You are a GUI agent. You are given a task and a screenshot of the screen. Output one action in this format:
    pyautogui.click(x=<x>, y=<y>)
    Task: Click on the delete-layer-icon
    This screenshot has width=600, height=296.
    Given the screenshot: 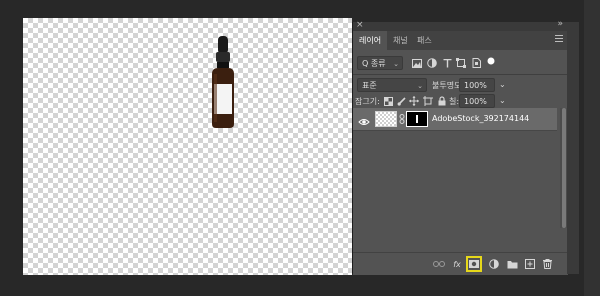 What is the action you would take?
    pyautogui.click(x=547, y=264)
    